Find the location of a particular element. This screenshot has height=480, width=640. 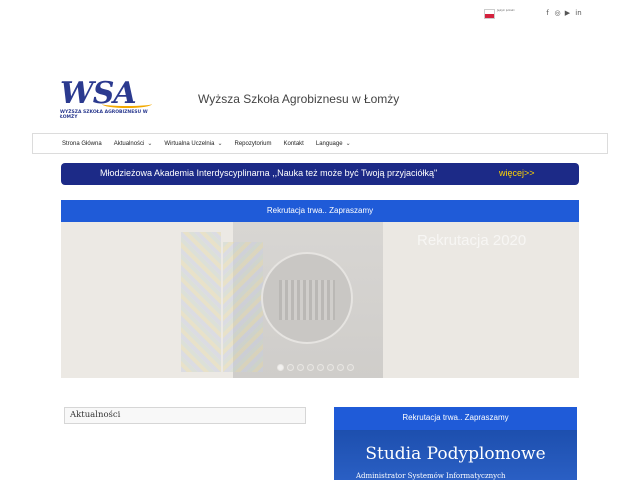

youtube-icon: ▶ is located at coordinates (567, 13).